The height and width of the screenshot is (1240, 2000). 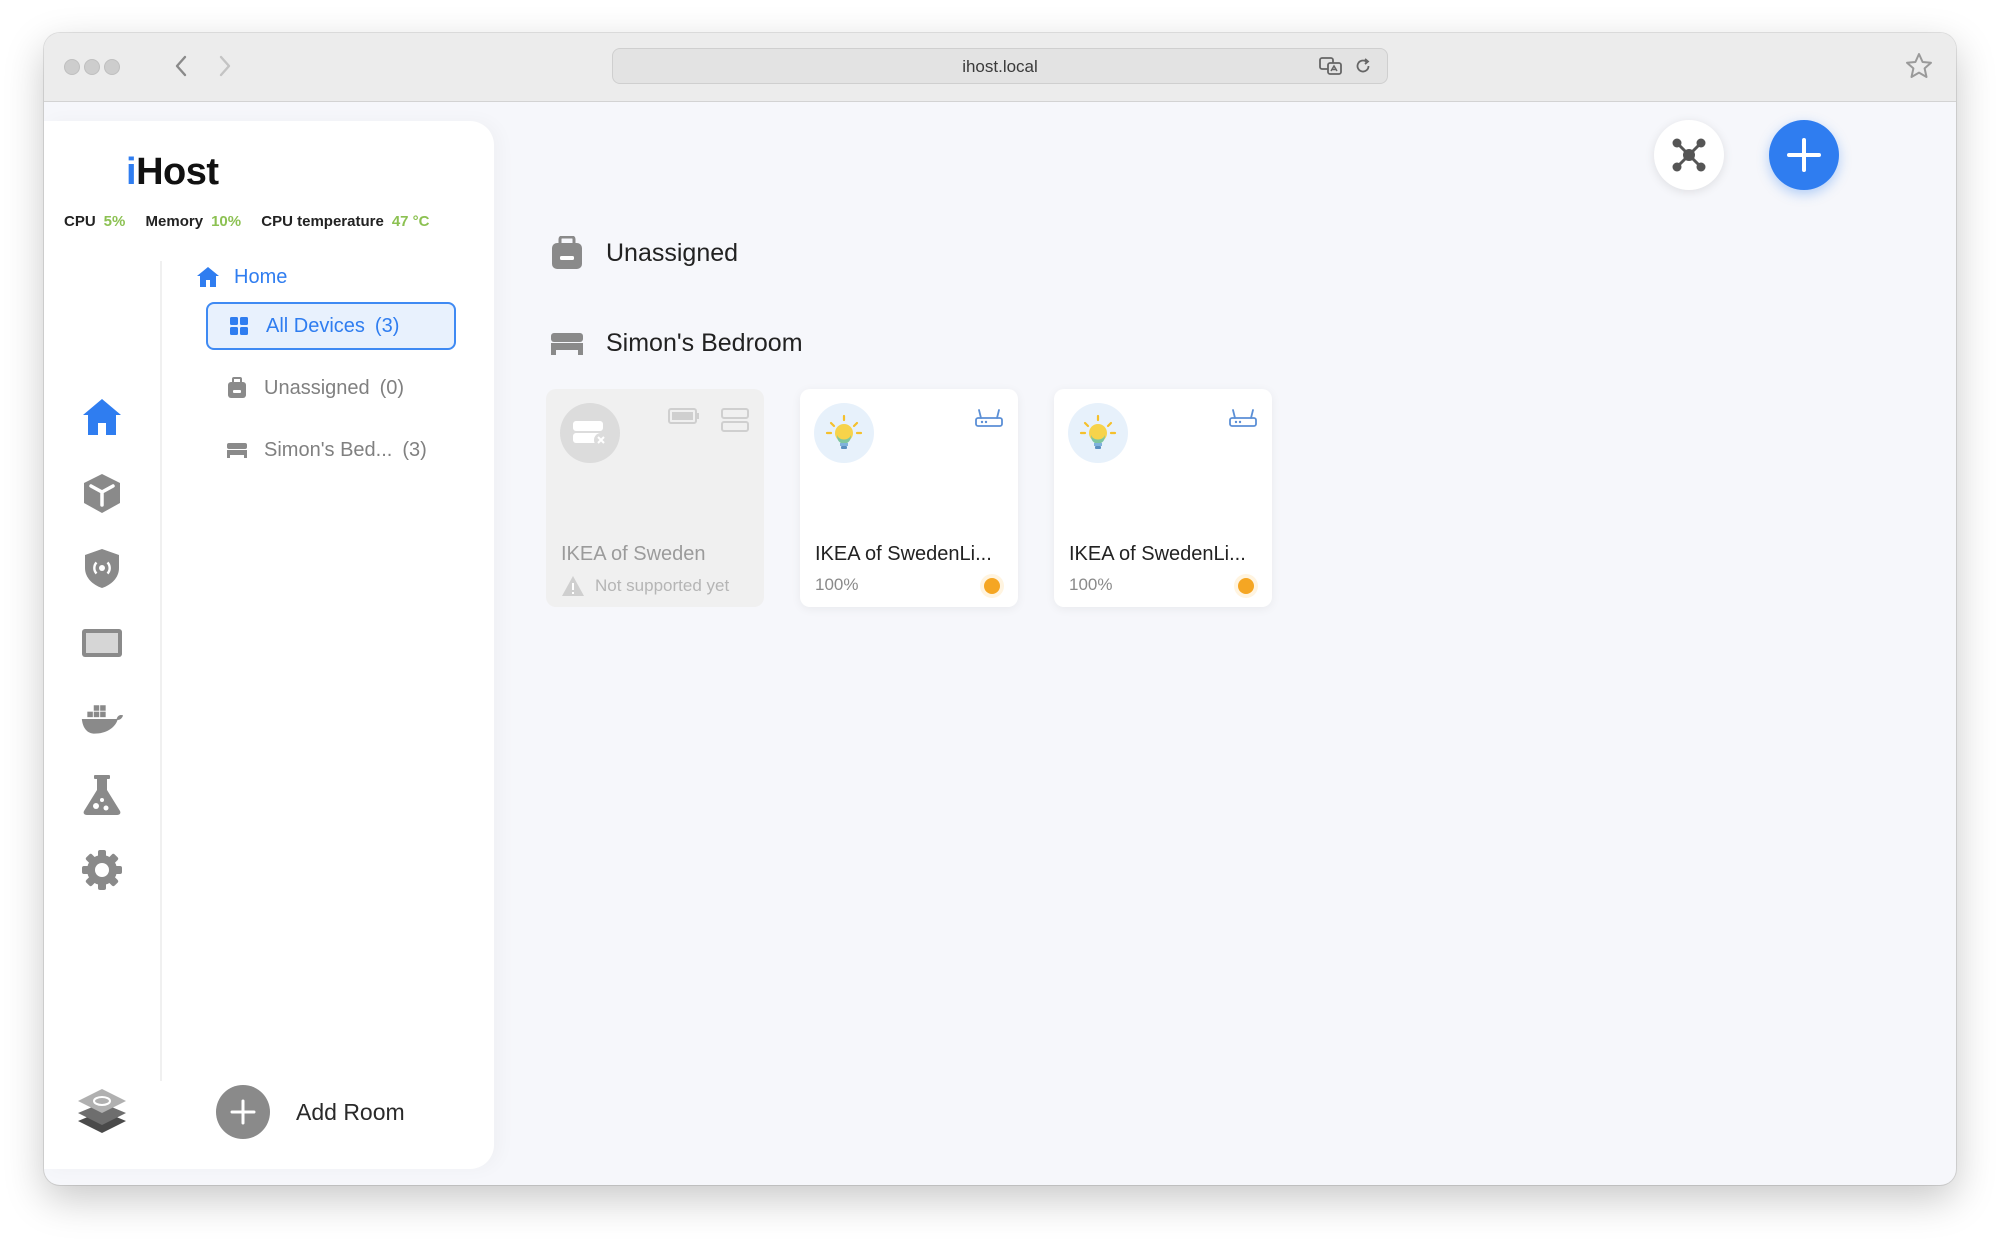 What do you see at coordinates (633, 554) in the screenshot?
I see `device-name: IKEA of Sweden` at bounding box center [633, 554].